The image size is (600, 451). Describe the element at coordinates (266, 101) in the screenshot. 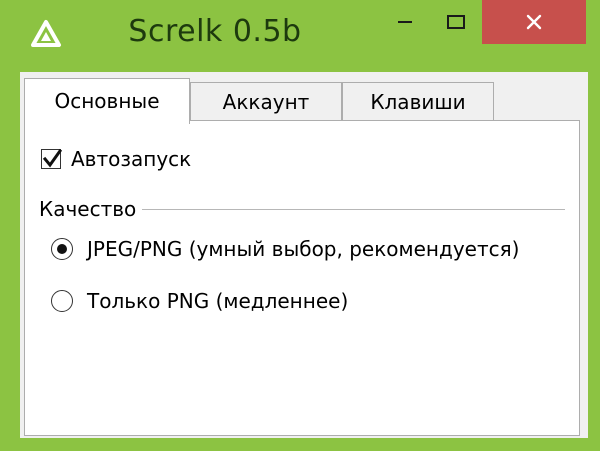

I see `tab-account: Аккаунт` at that location.